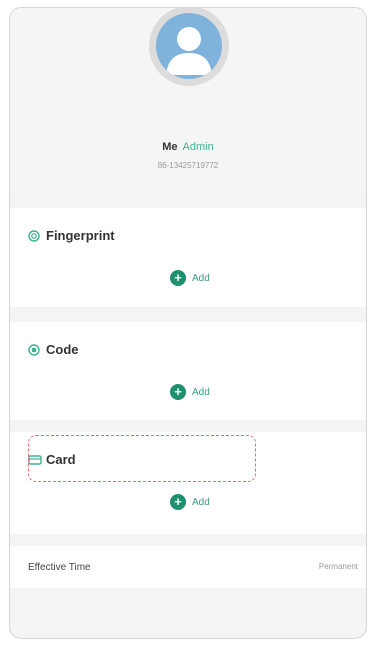  Describe the element at coordinates (201, 278) in the screenshot. I see `add-fingerprint-label: Add` at that location.